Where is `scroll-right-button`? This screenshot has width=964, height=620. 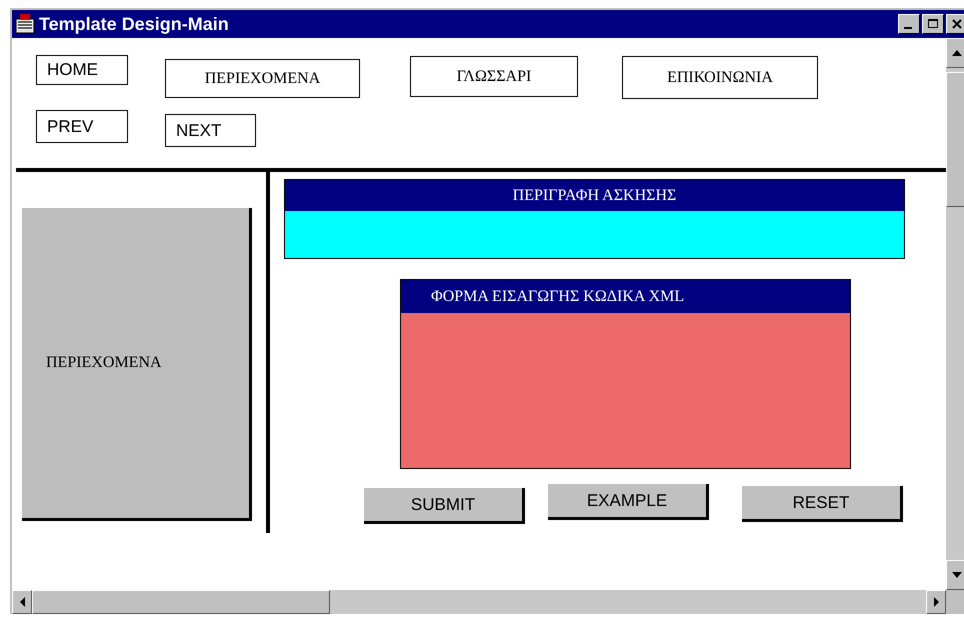
scroll-right-button is located at coordinates (936, 602).